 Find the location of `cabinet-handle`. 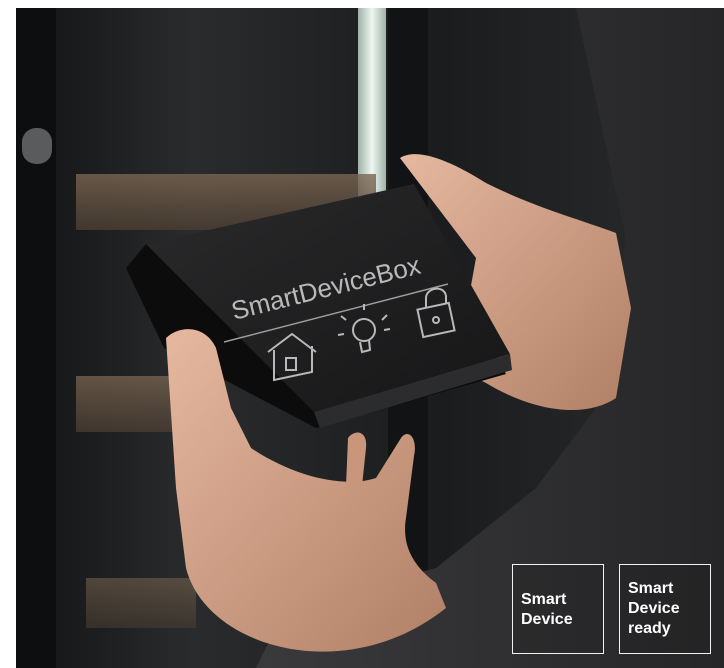

cabinet-handle is located at coordinates (37, 146).